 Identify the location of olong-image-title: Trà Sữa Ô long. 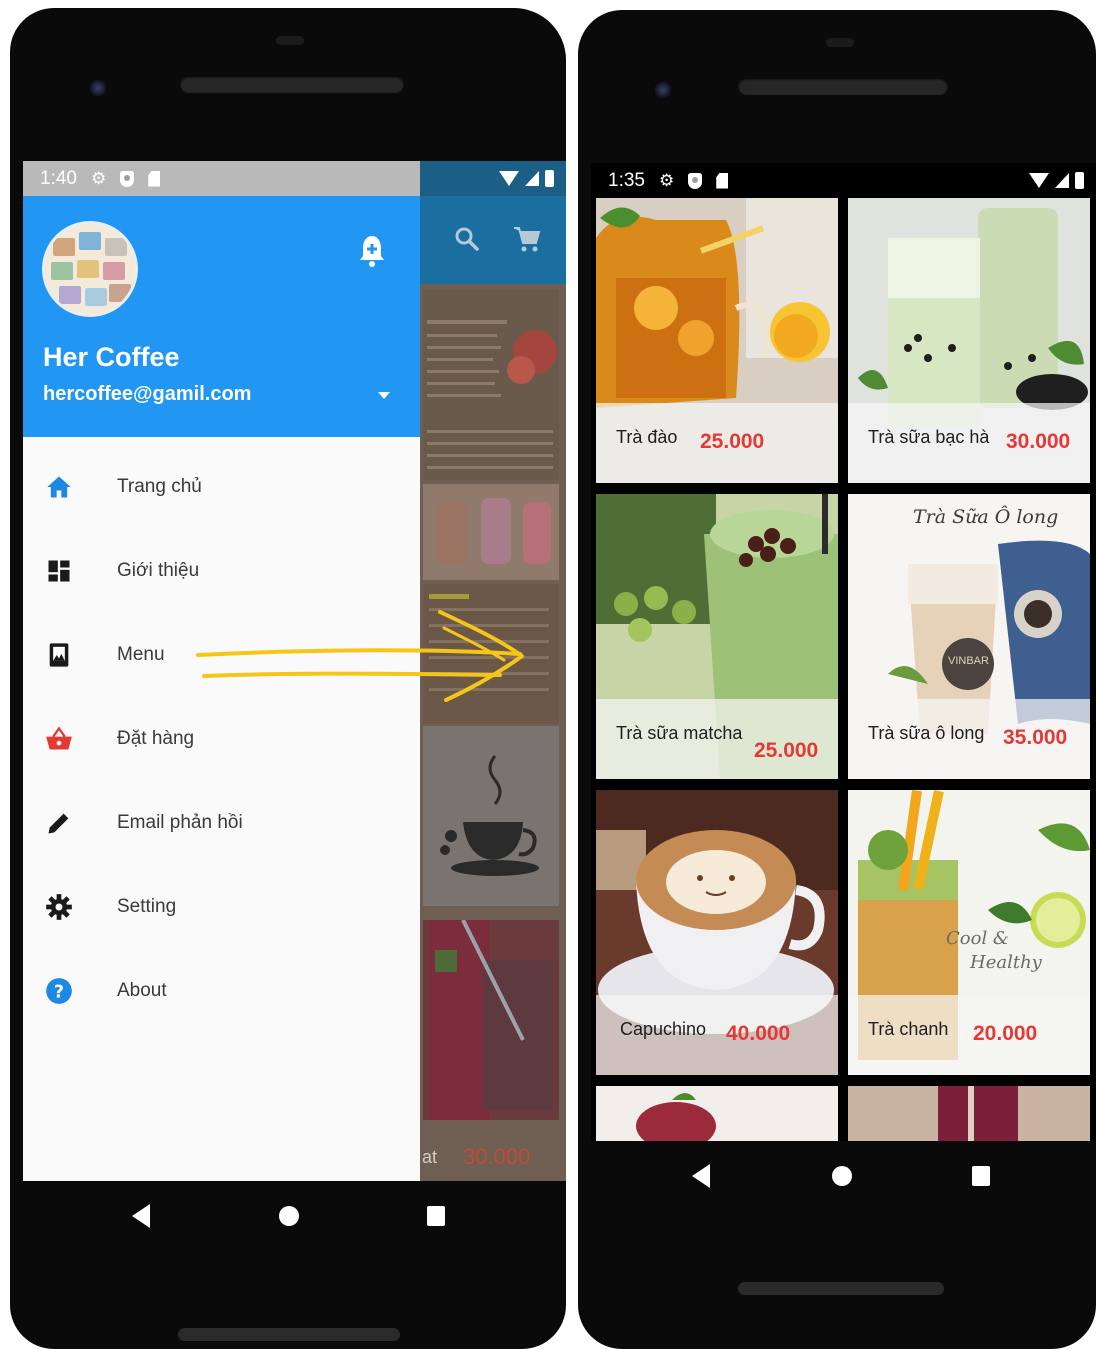
(986, 517).